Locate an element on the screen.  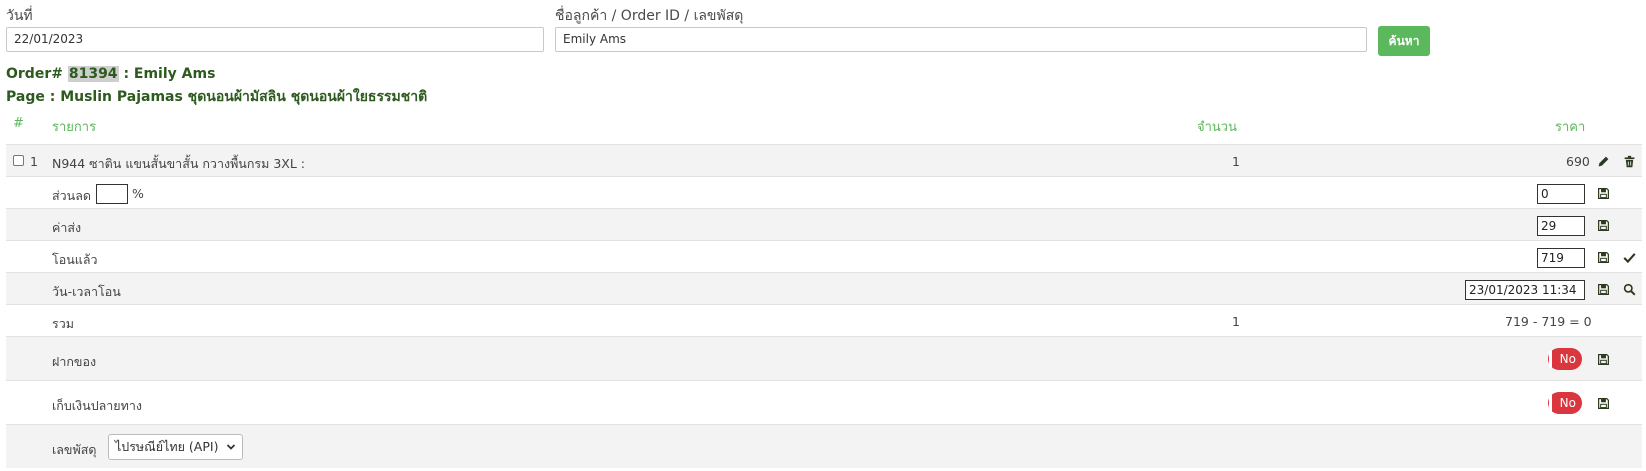
carrier-select: ไปรษณีย์ไทย (API) is located at coordinates (176, 447).